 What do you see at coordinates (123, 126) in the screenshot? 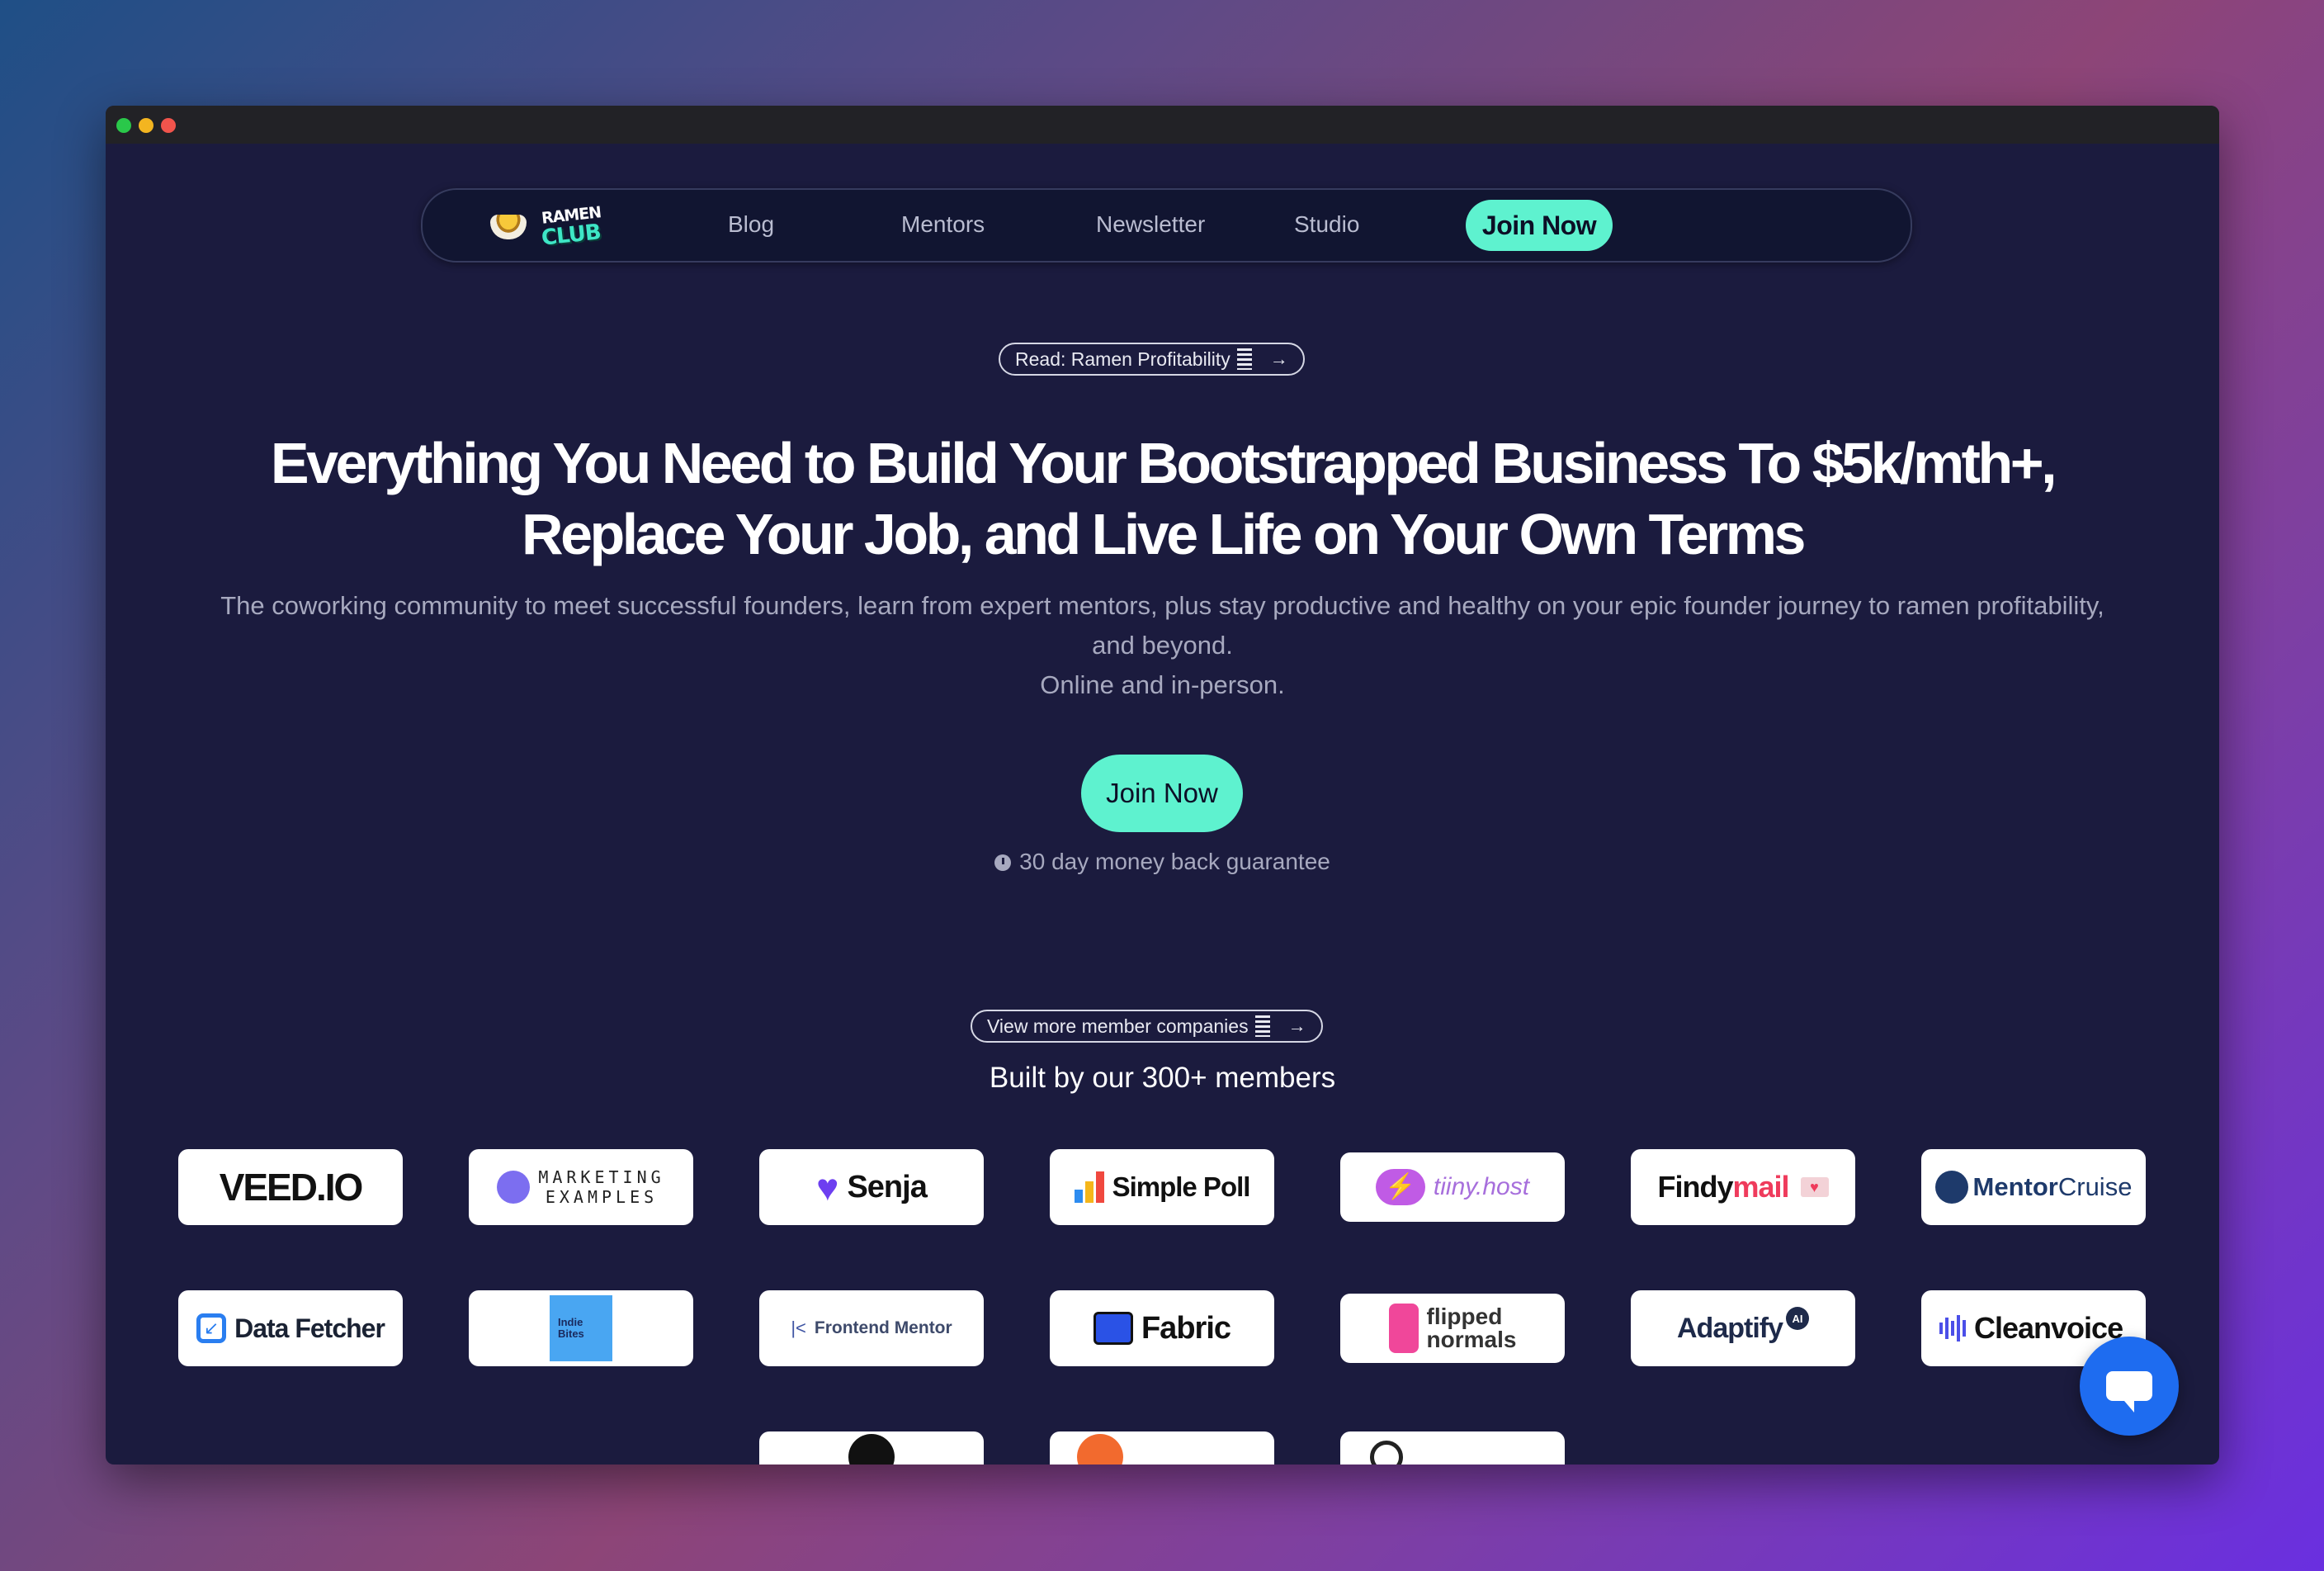
I see `window-zoom-button` at bounding box center [123, 126].